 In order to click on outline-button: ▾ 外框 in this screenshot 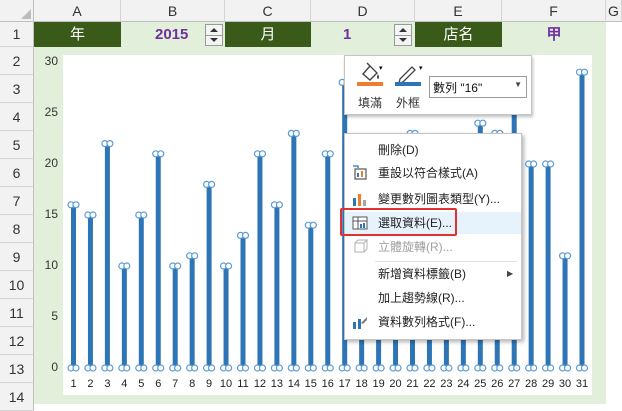, I will do `click(408, 86)`.